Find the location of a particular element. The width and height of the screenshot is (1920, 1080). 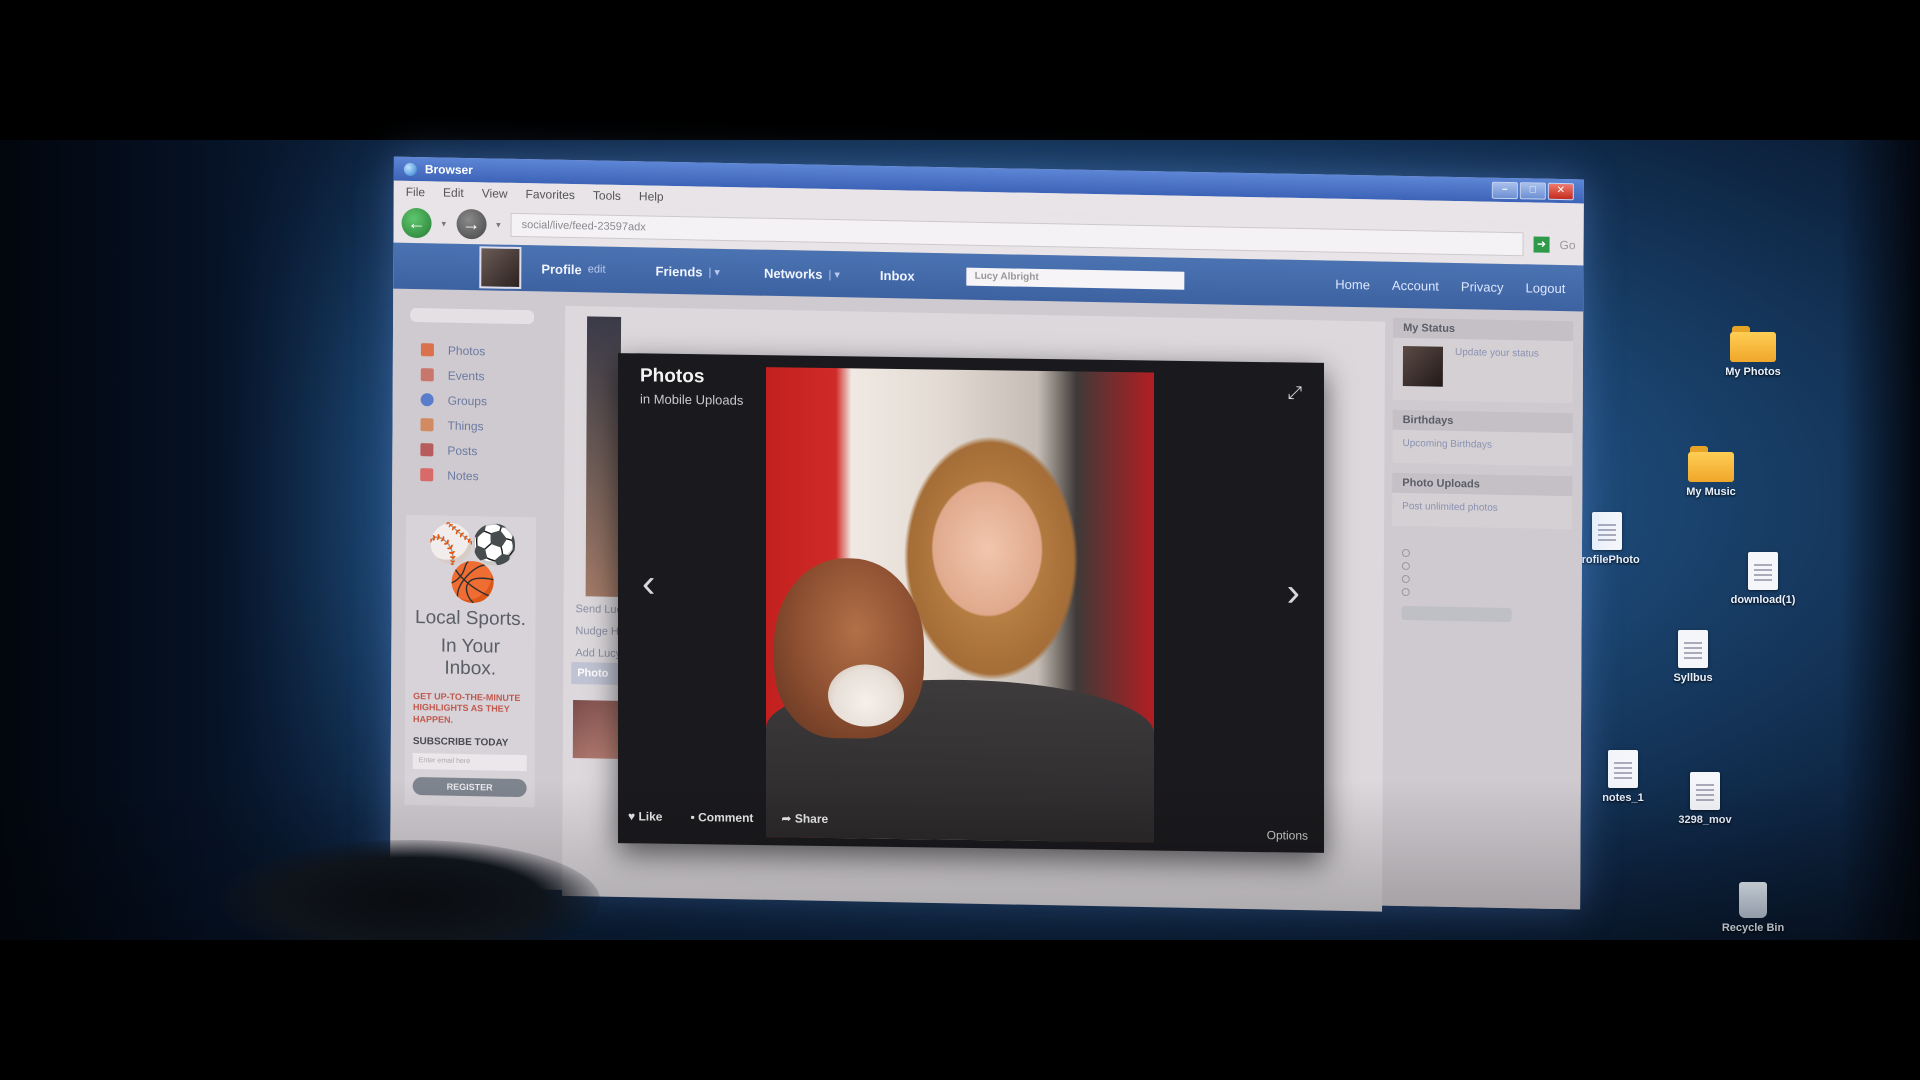

close-button: ✕ is located at coordinates (1560, 191).